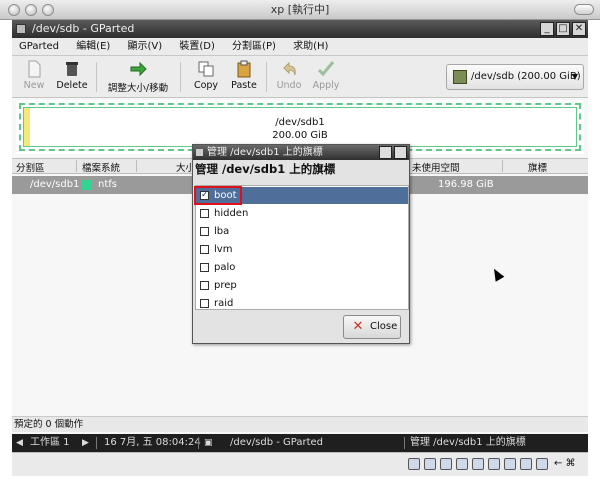 The image size is (600, 488). I want to click on undo-button: Undo, so click(289, 77).